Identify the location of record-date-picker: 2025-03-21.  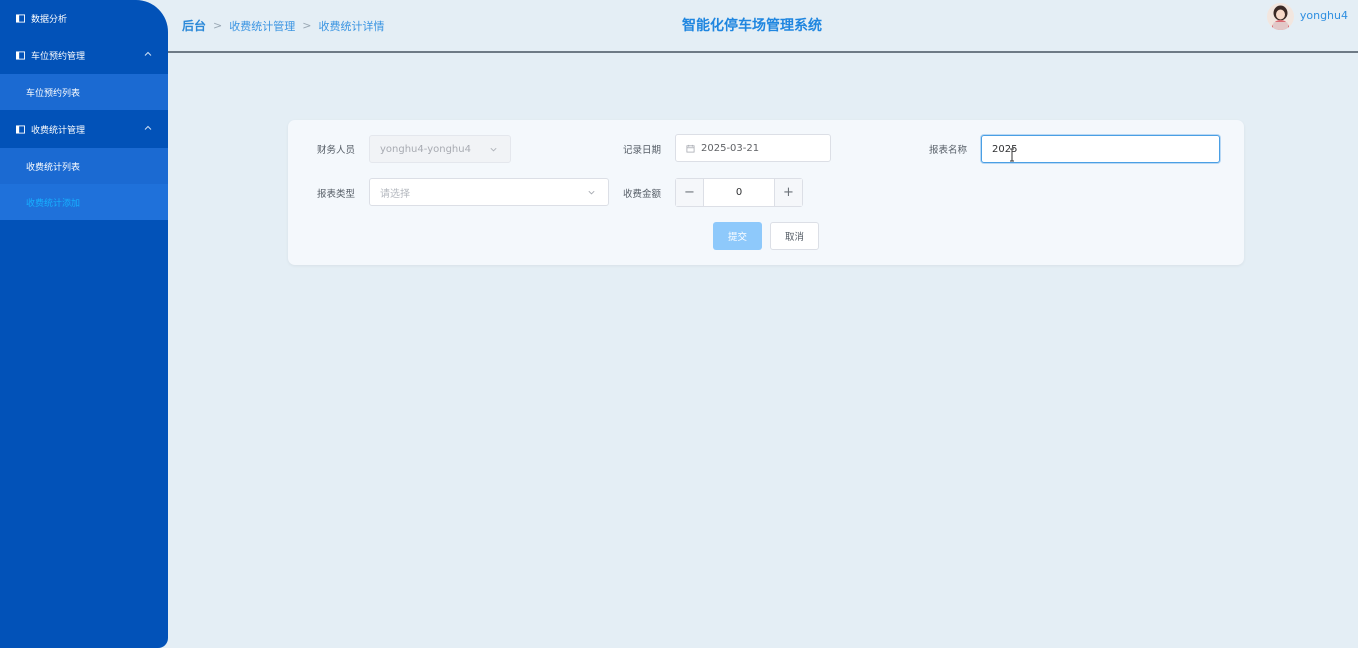
(753, 148).